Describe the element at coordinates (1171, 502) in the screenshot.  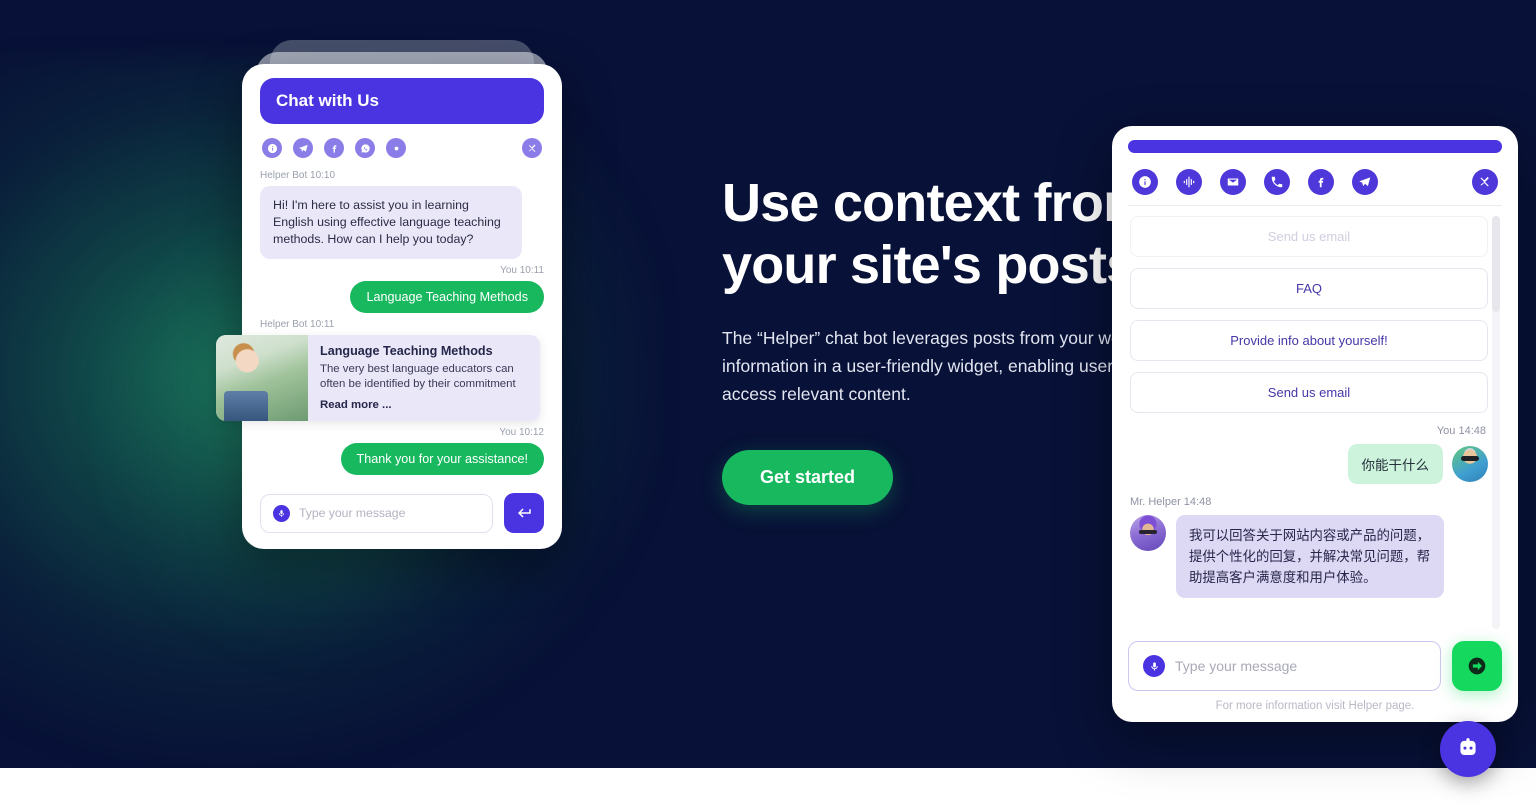
I see `message-meta: Mr. Helper 14:48` at that location.